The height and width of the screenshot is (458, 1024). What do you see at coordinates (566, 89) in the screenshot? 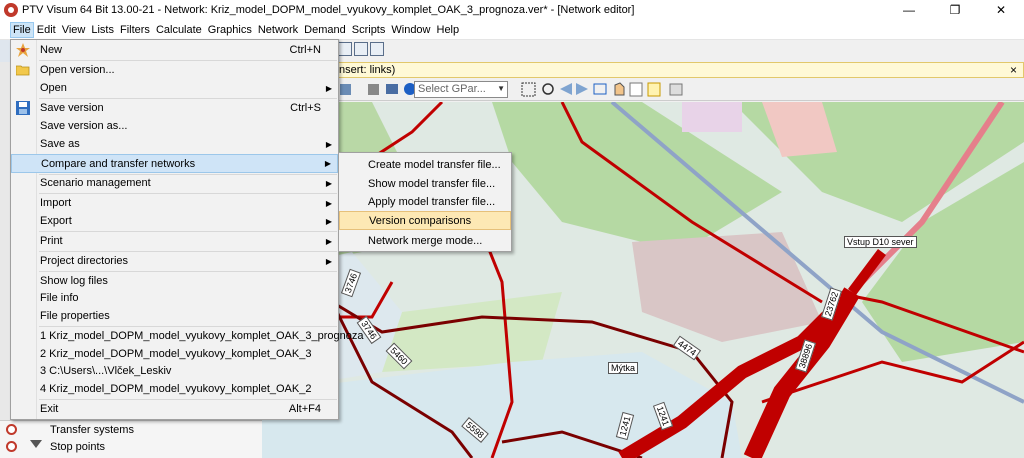
I see `back-icon` at bounding box center [566, 89].